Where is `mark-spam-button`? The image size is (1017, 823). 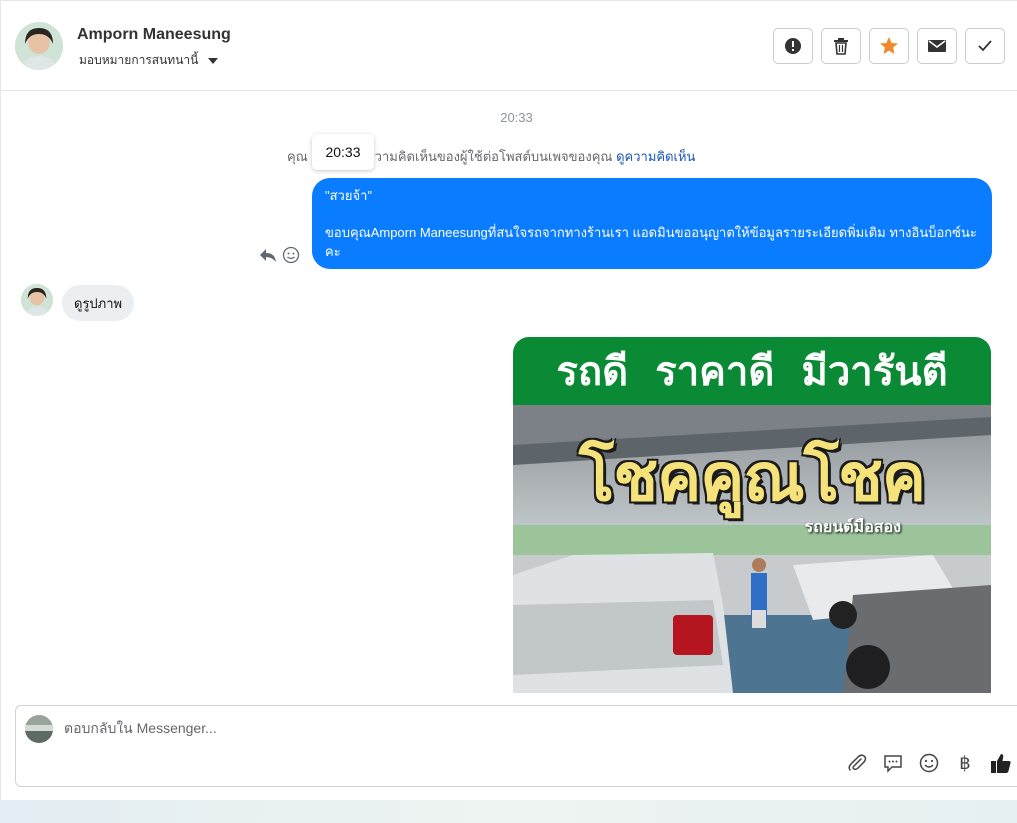
mark-spam-button is located at coordinates (793, 46).